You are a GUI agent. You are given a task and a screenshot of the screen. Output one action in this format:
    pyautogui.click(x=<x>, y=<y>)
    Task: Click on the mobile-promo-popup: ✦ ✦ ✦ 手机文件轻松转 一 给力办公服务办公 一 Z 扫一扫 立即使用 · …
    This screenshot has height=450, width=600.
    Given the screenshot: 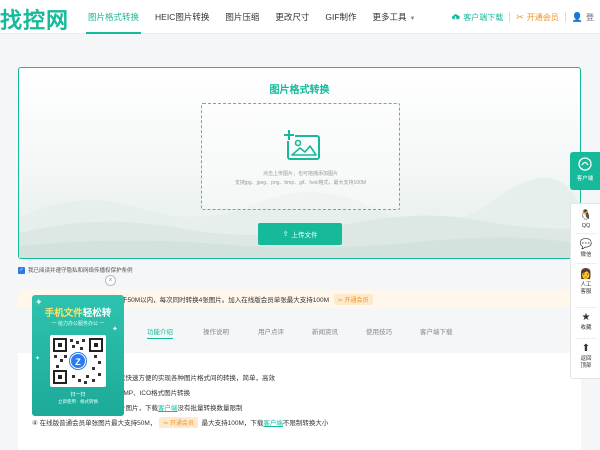 What is the action you would take?
    pyautogui.click(x=78, y=355)
    